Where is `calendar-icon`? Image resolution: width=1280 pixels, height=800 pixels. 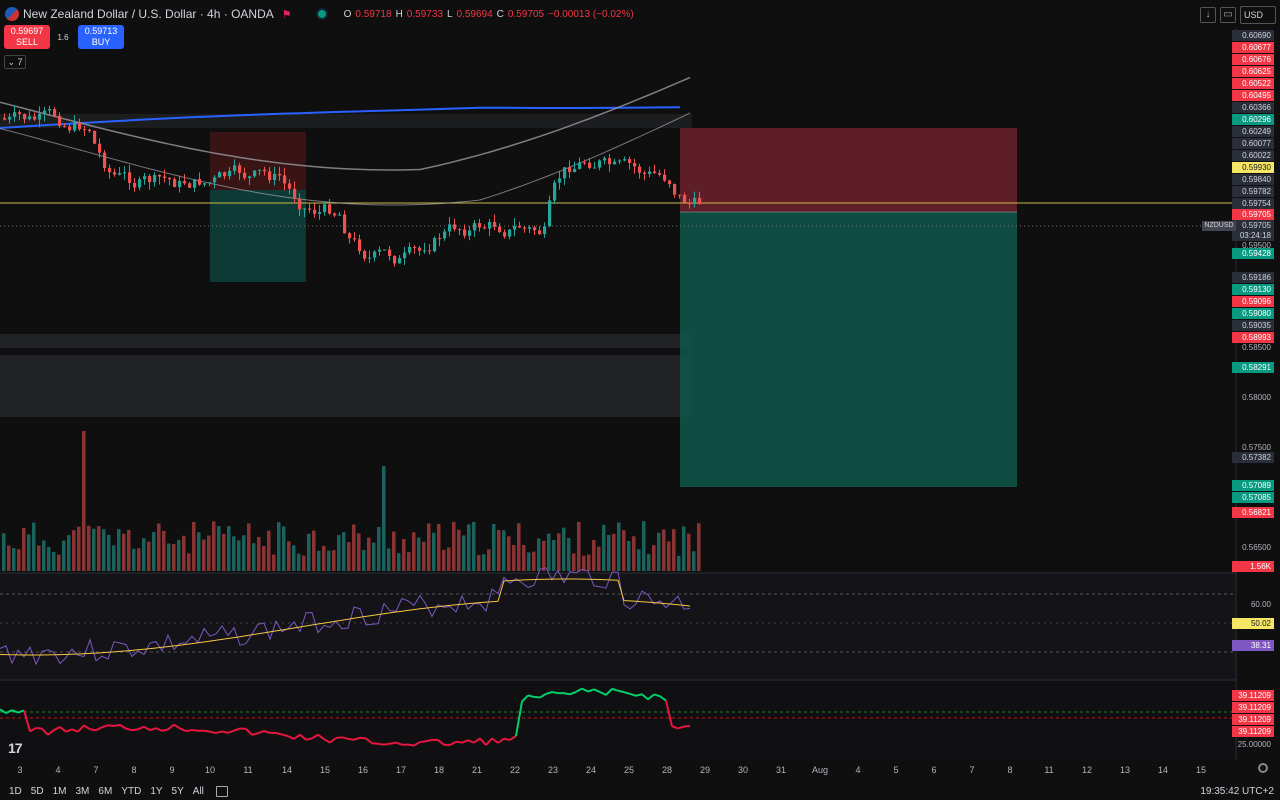 calendar-icon is located at coordinates (221, 791).